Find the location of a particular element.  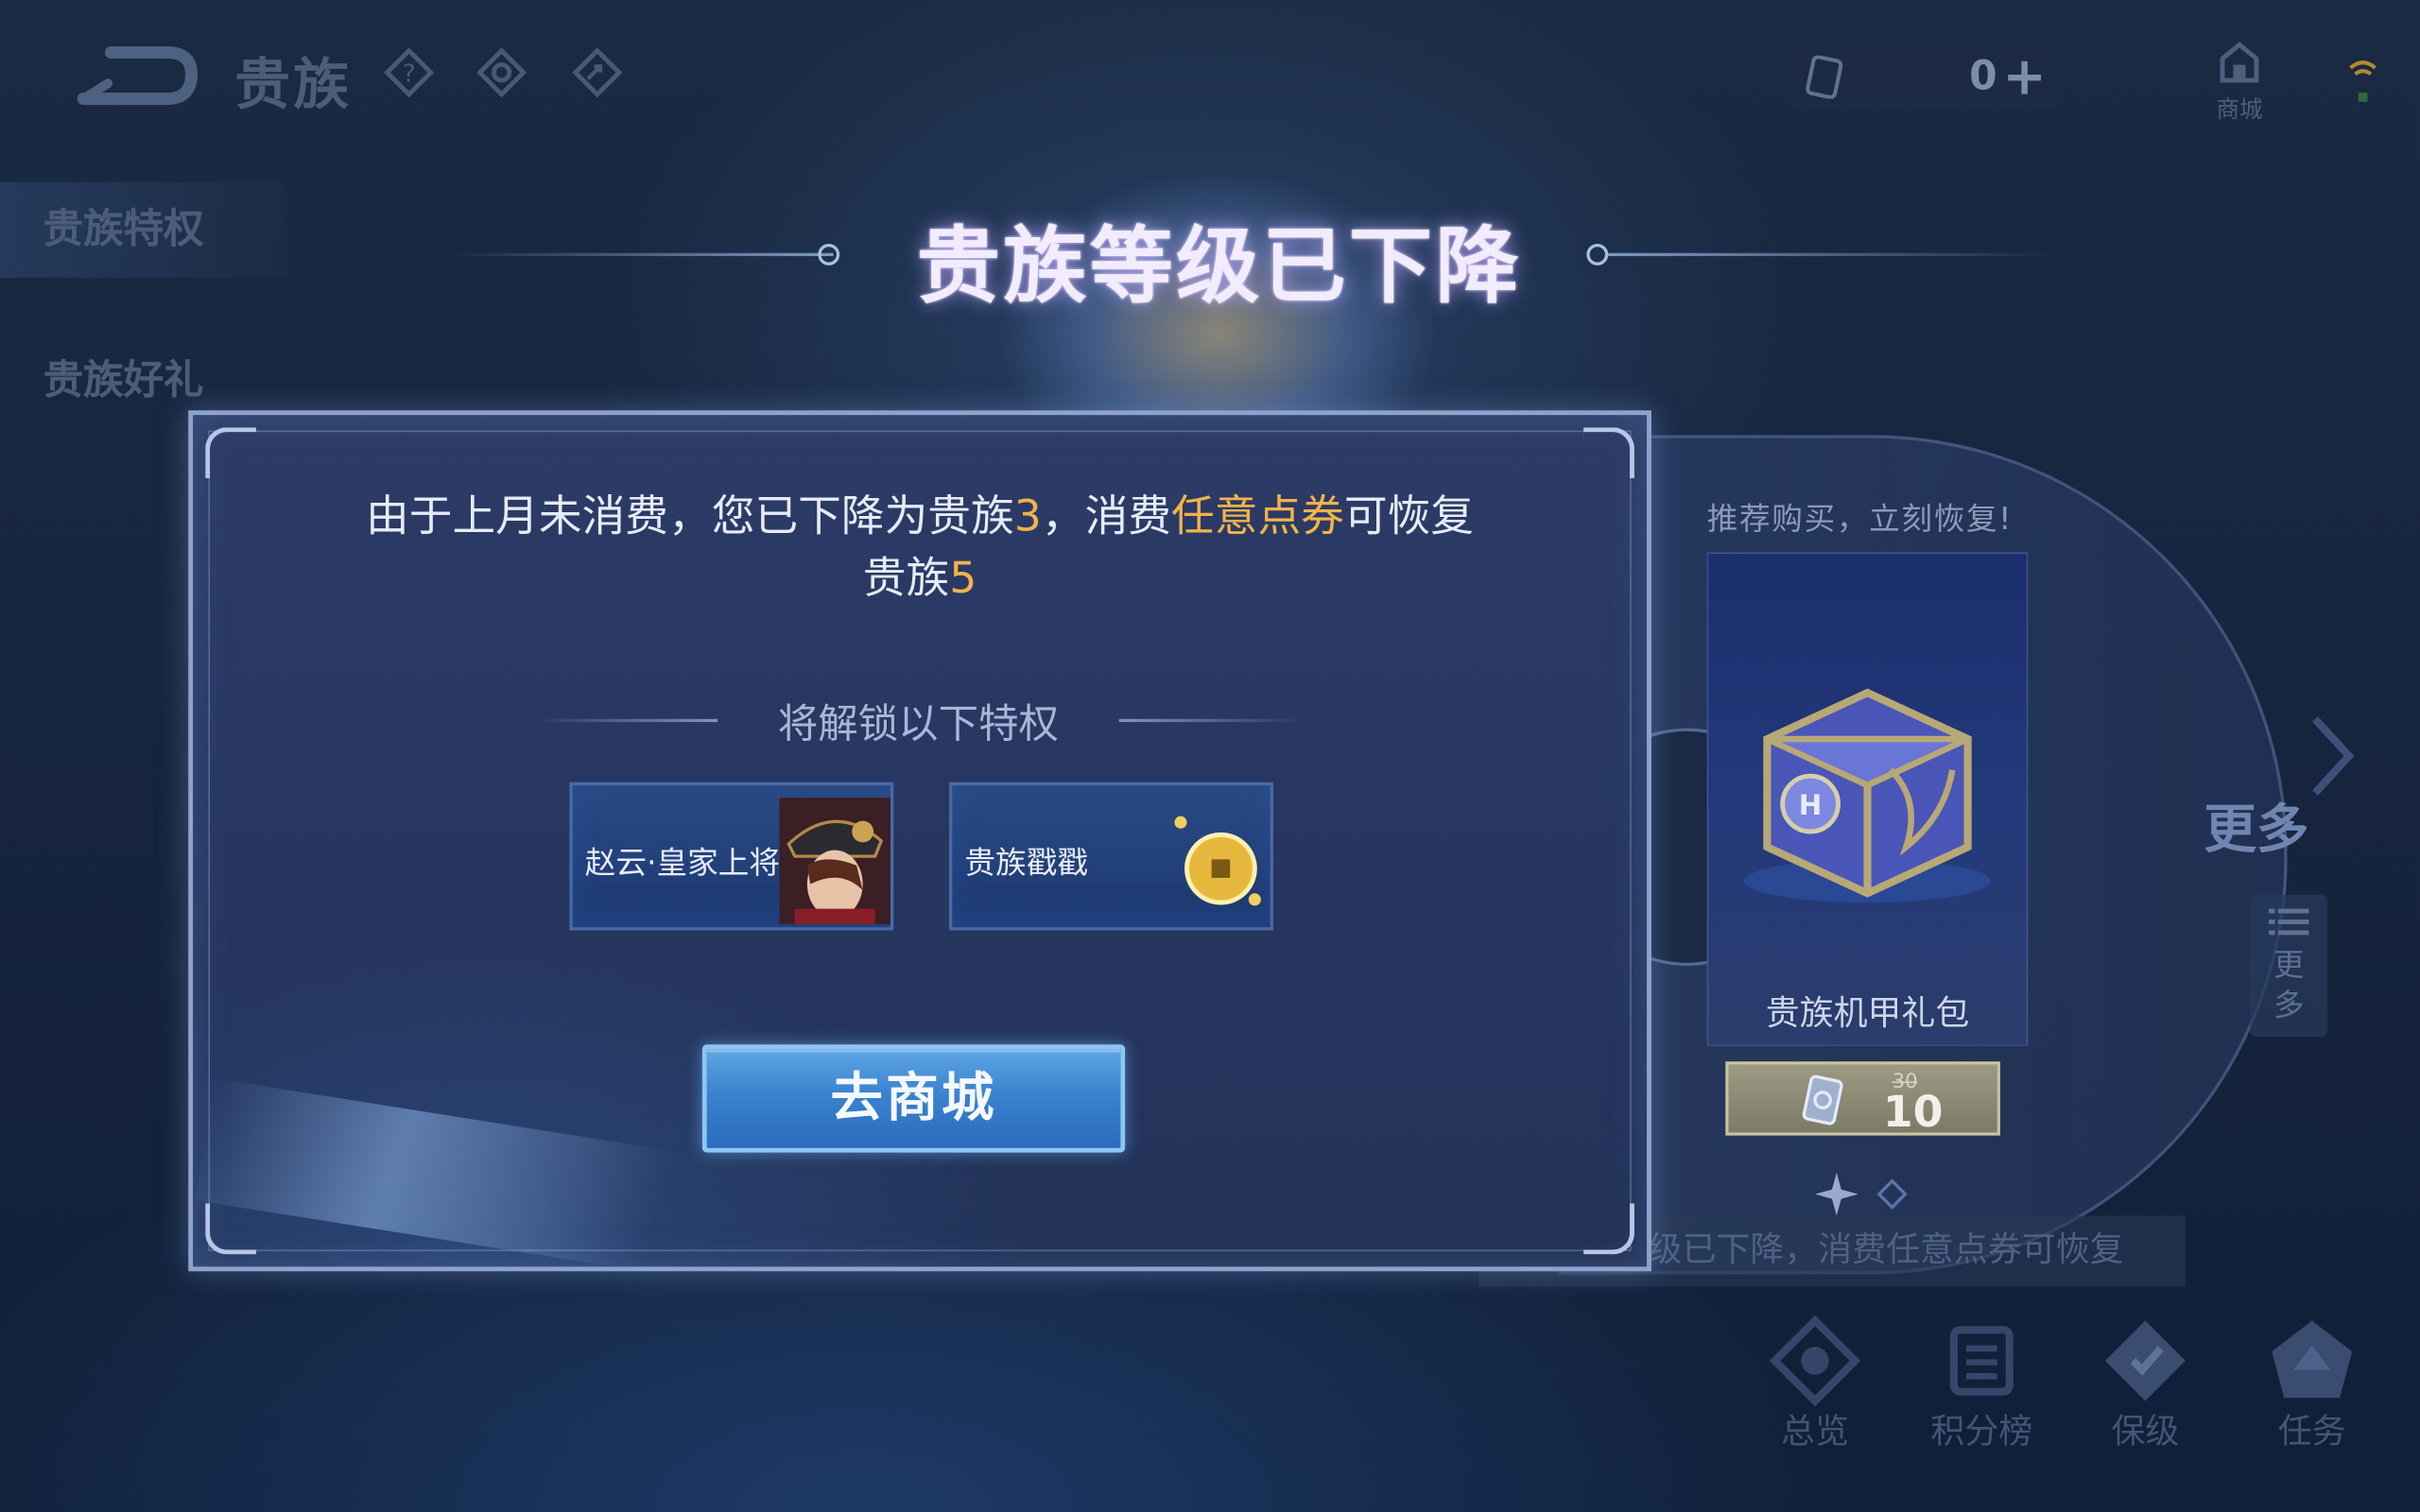

recommend-buy-button: 30 10 is located at coordinates (1862, 1099).